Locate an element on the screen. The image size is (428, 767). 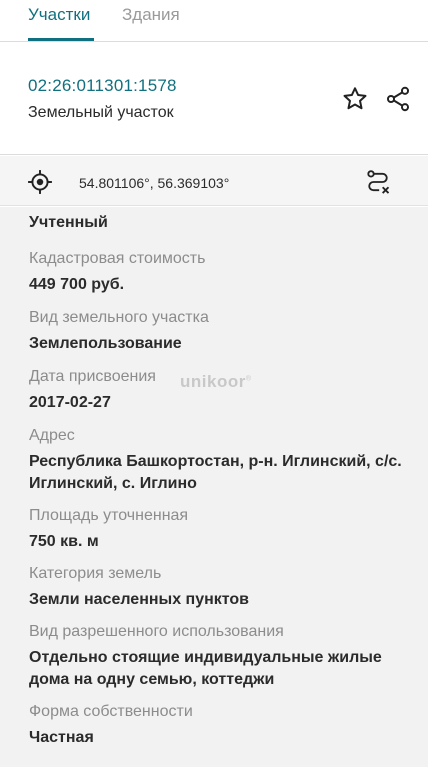
field-label: Категория земель is located at coordinates (95, 573).